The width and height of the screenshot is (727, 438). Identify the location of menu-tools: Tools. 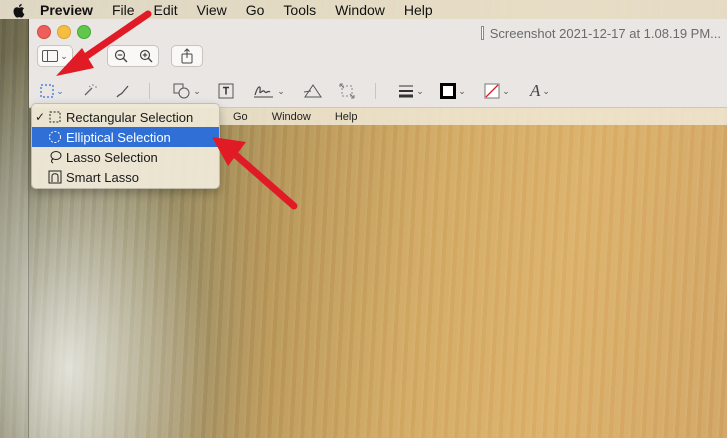
(299, 10).